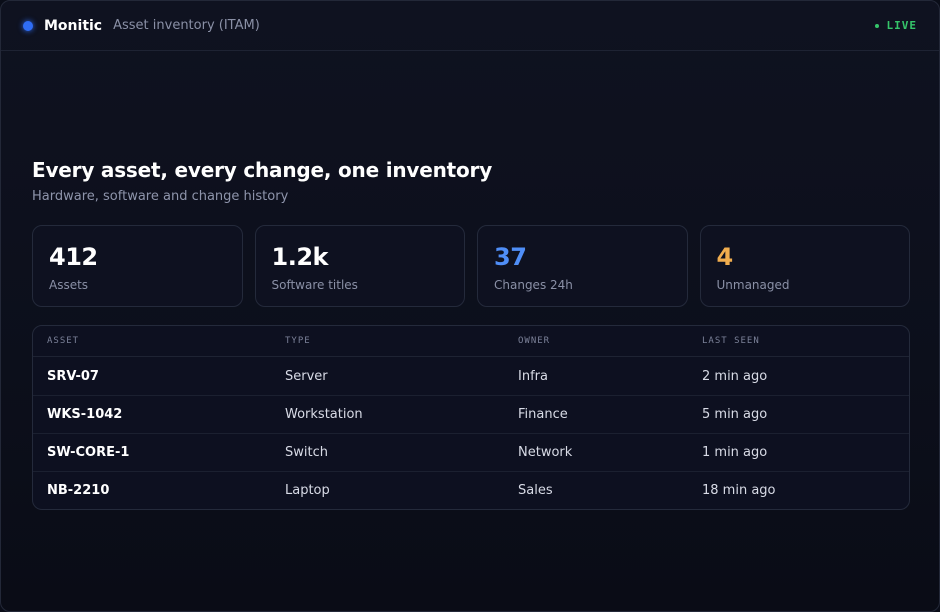  What do you see at coordinates (73, 26) in the screenshot?
I see `brand-name: Monitic` at bounding box center [73, 26].